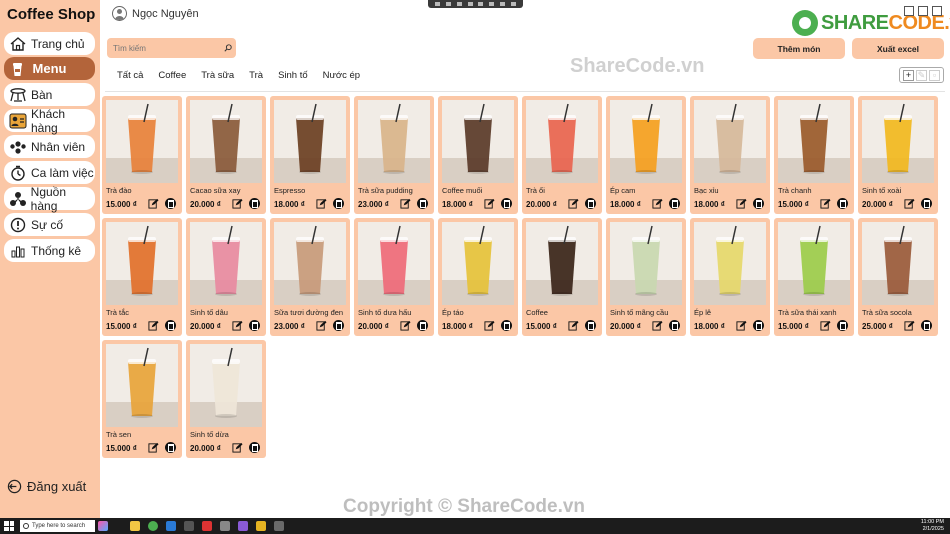 Image resolution: width=950 pixels, height=534 pixels. Describe the element at coordinates (49, 121) in the screenshot. I see `sidebar-item-4: Khách hàng` at that location.